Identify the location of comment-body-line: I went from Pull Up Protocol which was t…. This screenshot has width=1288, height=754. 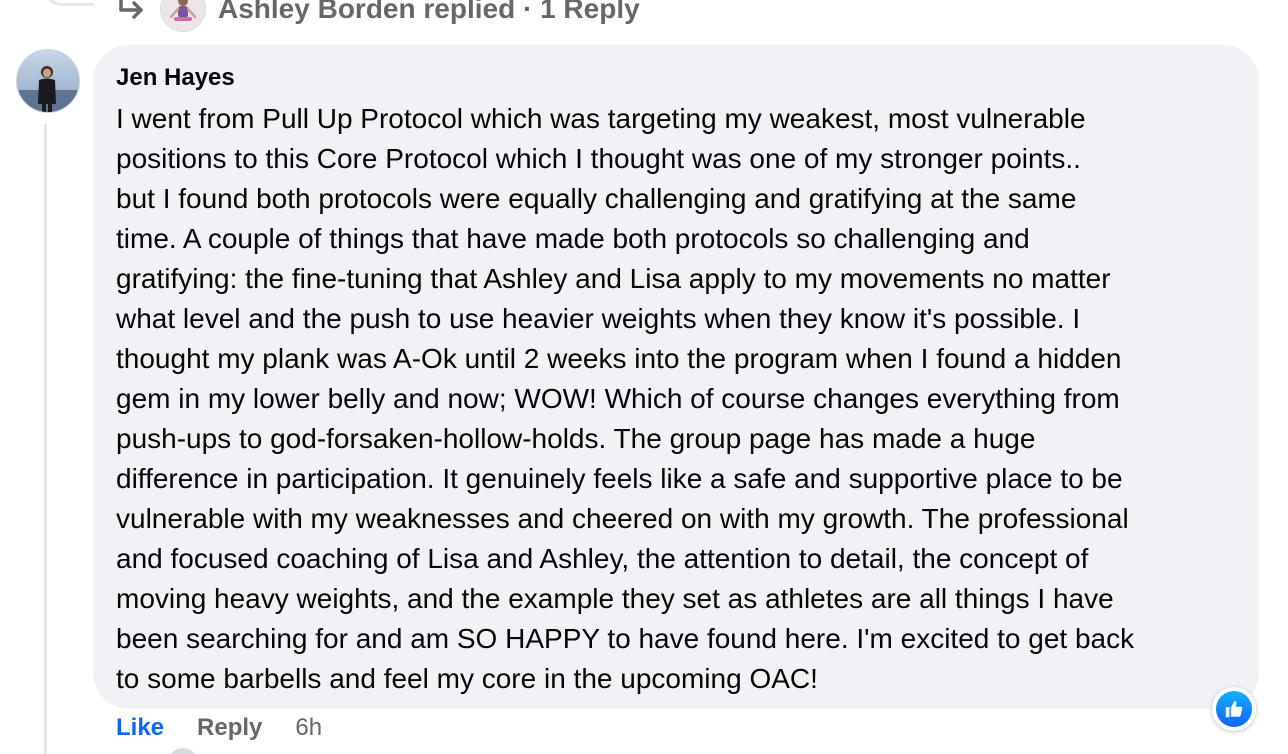
(601, 118).